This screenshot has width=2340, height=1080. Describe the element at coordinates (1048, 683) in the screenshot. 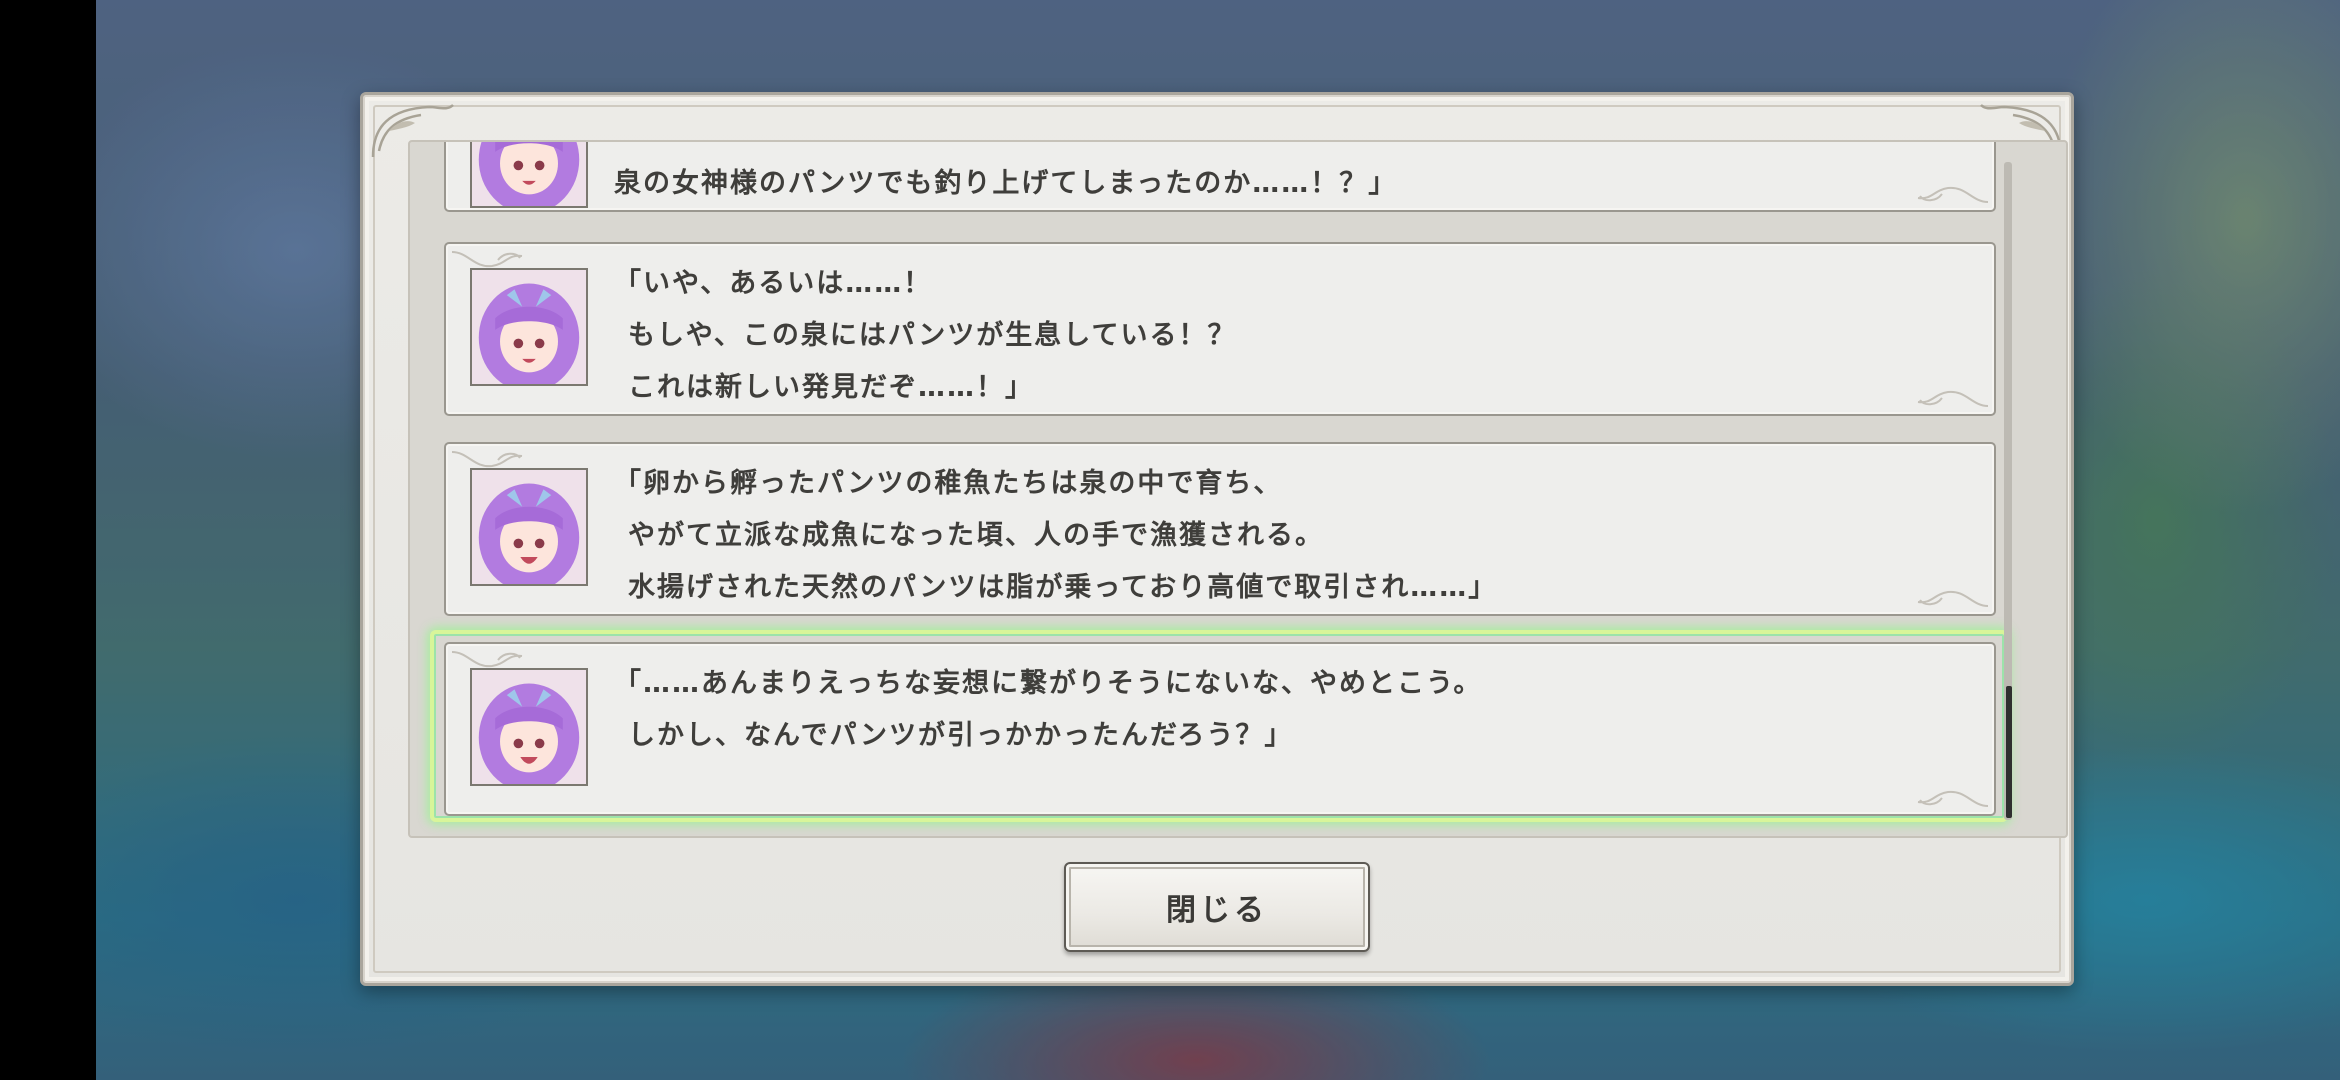

I see `dialogue-line: 「……あんまりえっちな妄想に繋がりそうにないな、やめとこう。` at that location.